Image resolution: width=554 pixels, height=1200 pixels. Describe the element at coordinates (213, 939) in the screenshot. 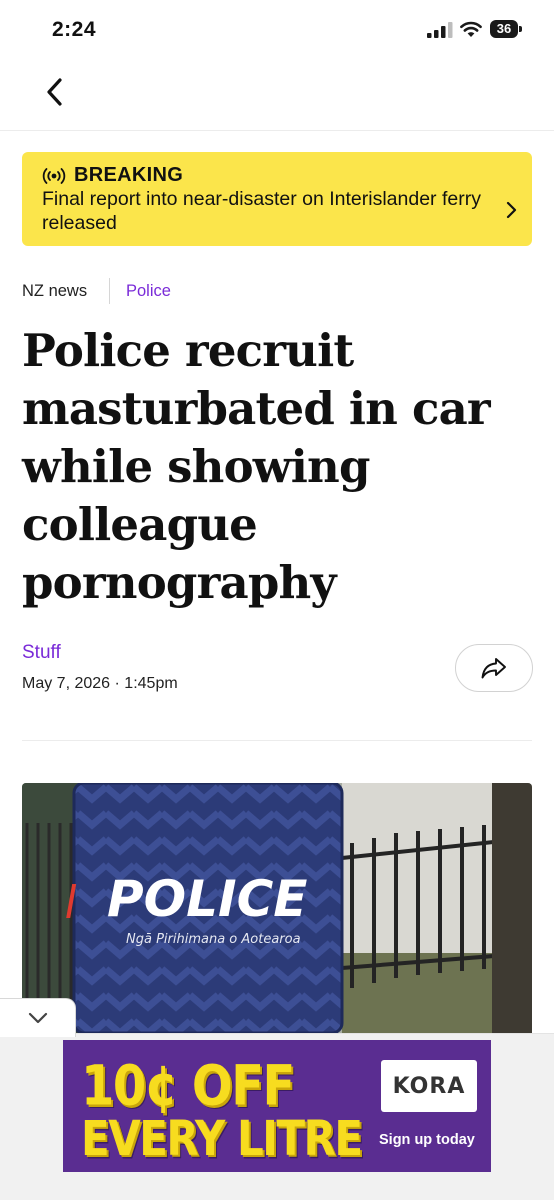

I see `hero-sign-subtitle: Ngā Pirihimana o Aotearoa` at that location.